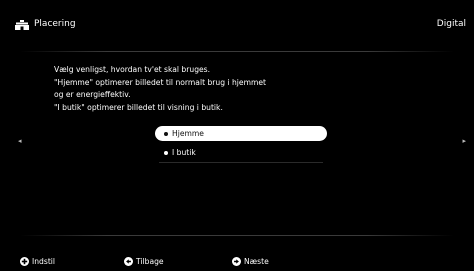 The width and height of the screenshot is (474, 271). What do you see at coordinates (237, 235) in the screenshot?
I see `bottom-divider` at bounding box center [237, 235].